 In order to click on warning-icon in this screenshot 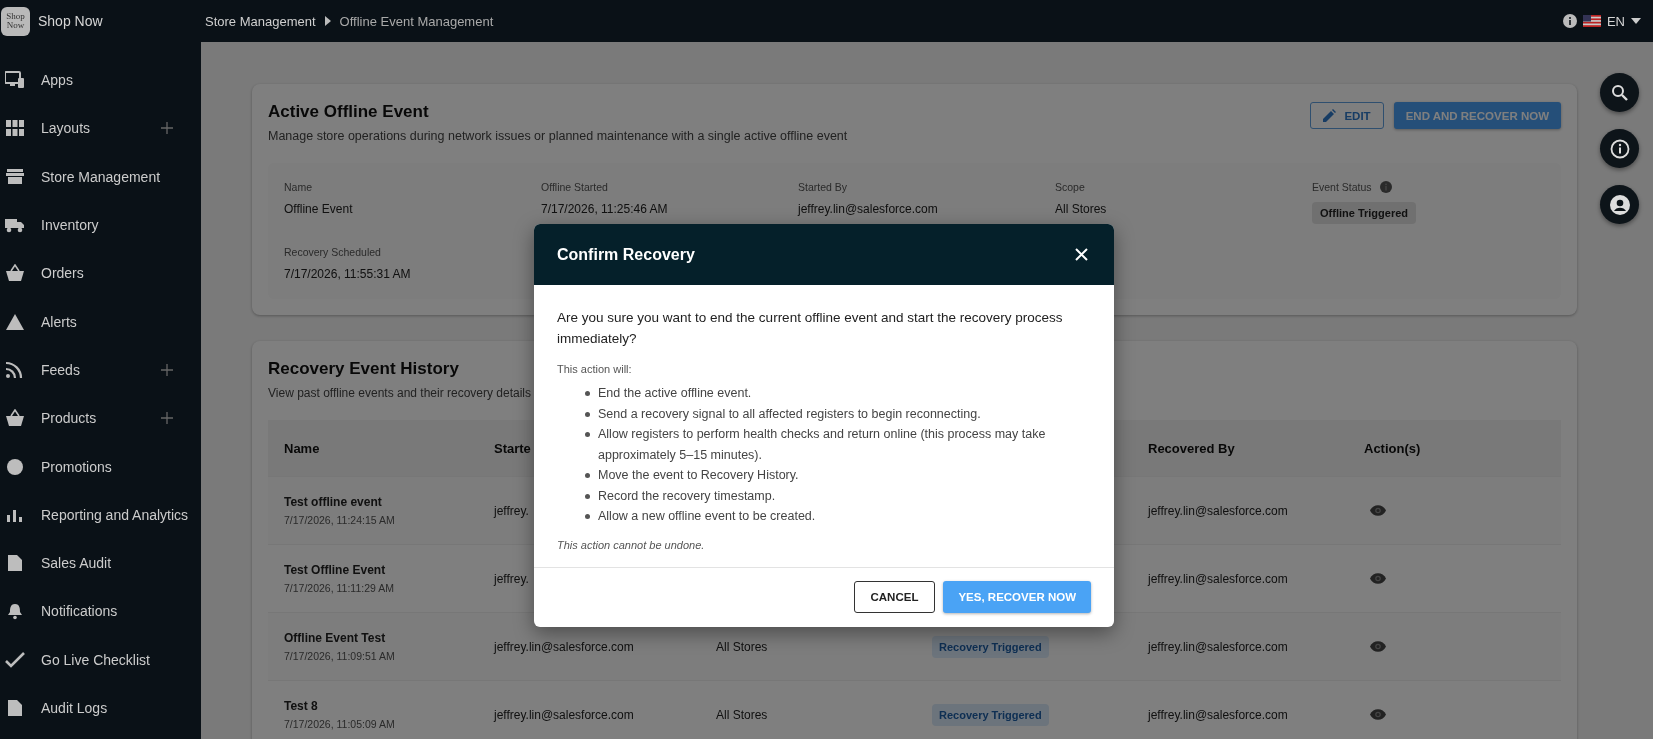, I will do `click(15, 321)`.